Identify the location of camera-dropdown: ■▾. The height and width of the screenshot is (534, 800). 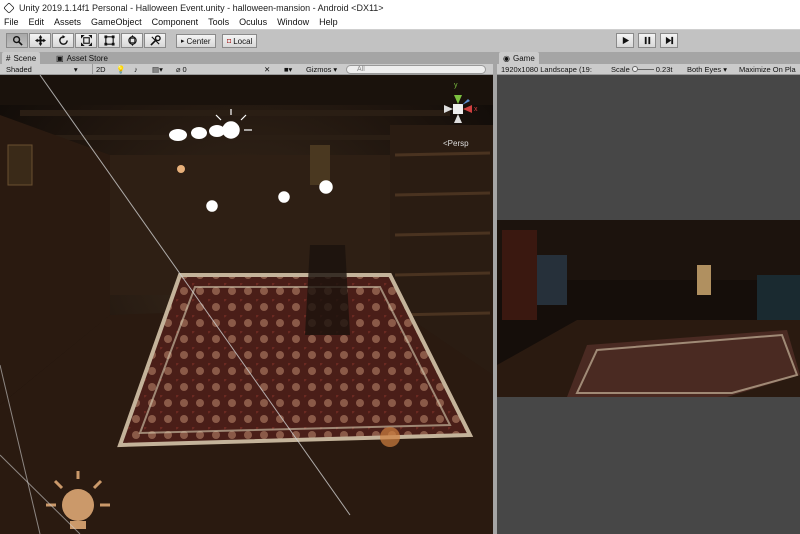
(288, 69).